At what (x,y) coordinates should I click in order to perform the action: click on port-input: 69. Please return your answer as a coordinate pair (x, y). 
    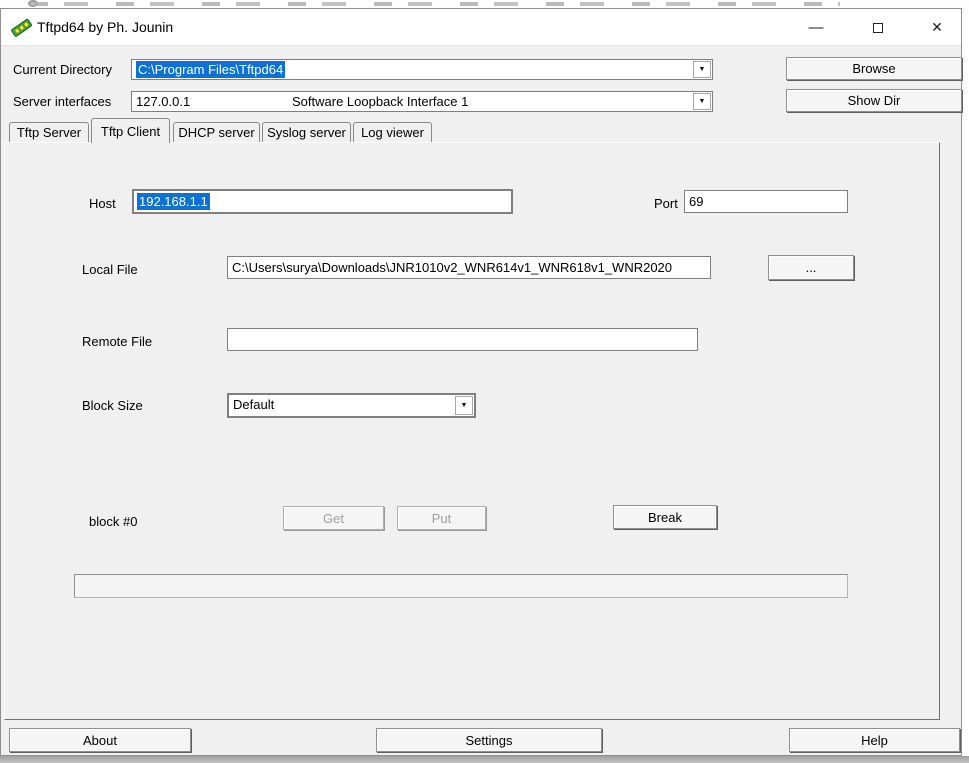
    Looking at the image, I should click on (766, 201).